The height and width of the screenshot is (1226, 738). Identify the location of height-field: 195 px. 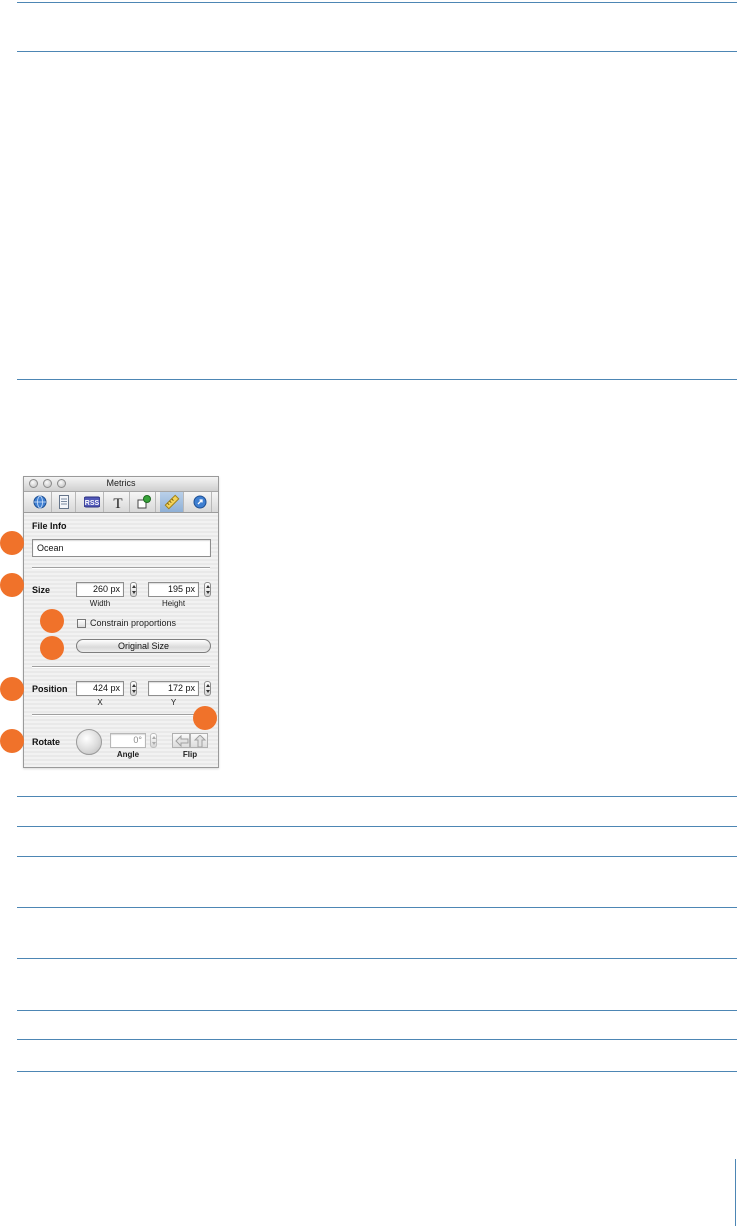
(173, 589).